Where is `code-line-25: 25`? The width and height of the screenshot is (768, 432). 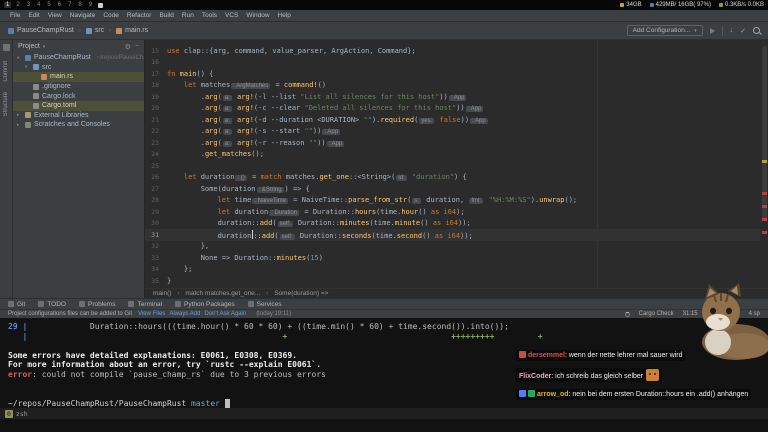
code-line-25: 25 is located at coordinates (456, 166).